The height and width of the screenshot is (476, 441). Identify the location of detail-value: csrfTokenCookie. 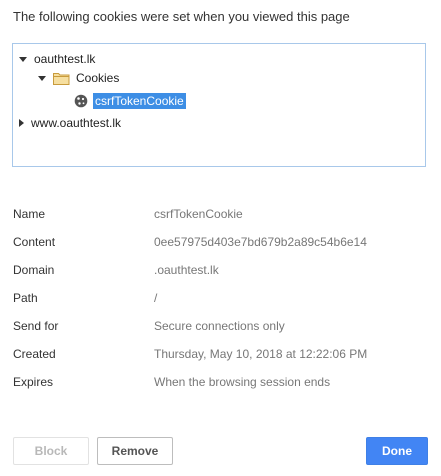
(198, 214).